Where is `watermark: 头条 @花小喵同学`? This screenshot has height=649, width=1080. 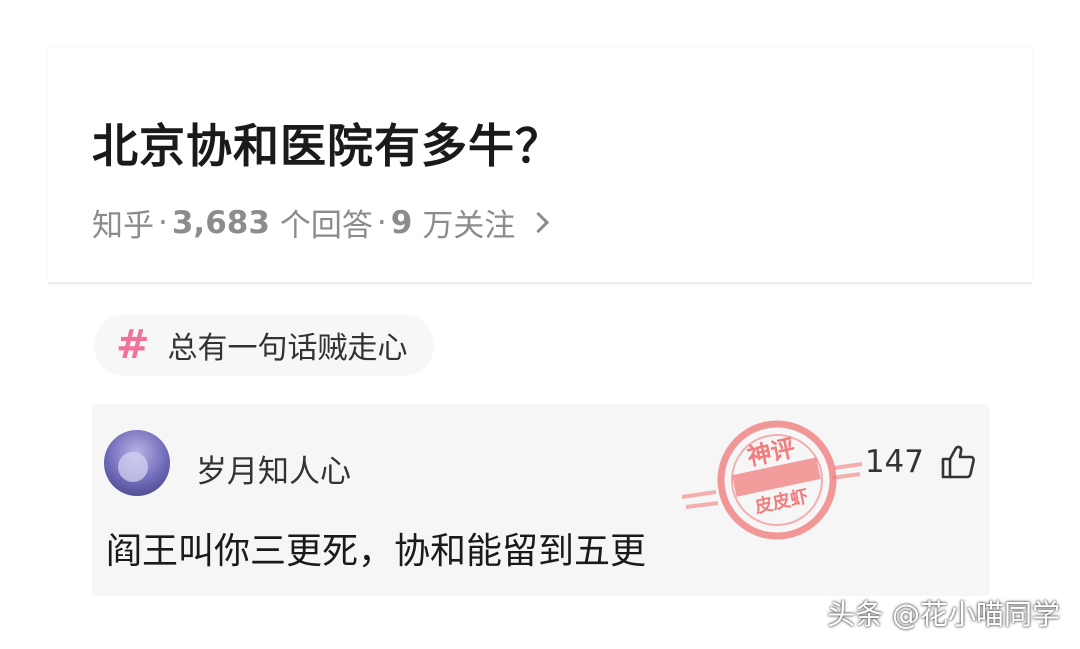
watermark: 头条 @花小喵同学 is located at coordinates (943, 614).